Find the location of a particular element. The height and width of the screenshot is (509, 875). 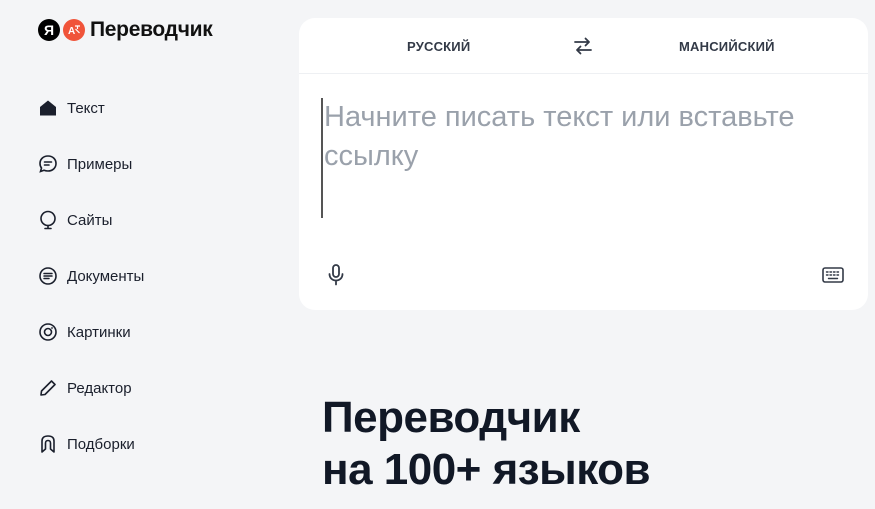

logo: Я A Переводчик is located at coordinates (125, 30).